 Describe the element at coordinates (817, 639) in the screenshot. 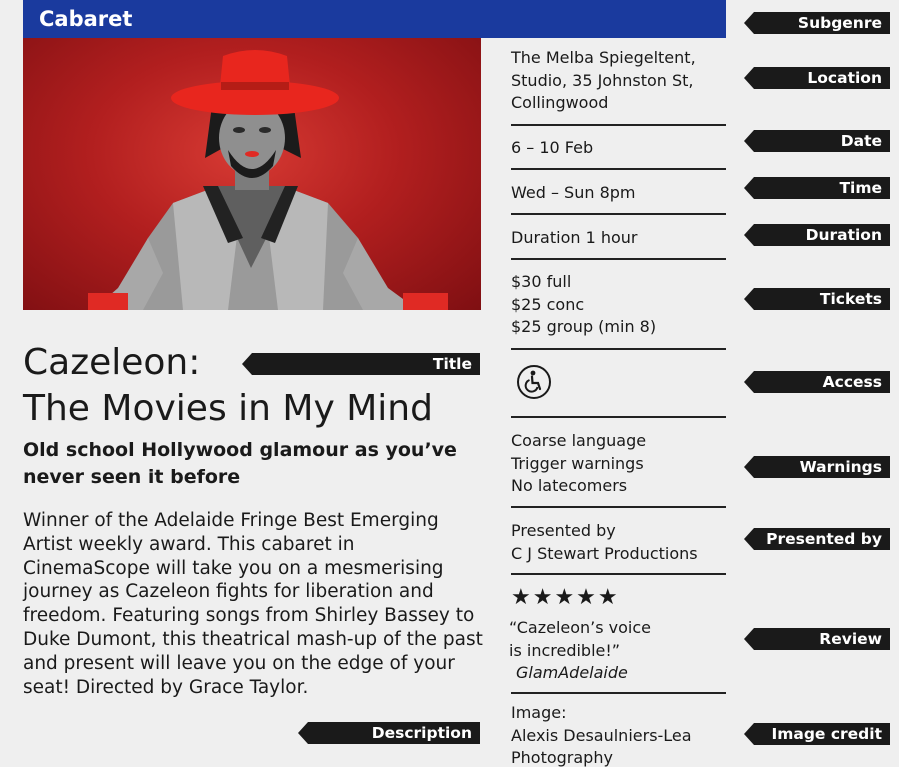

I see `tag-review: Review` at that location.